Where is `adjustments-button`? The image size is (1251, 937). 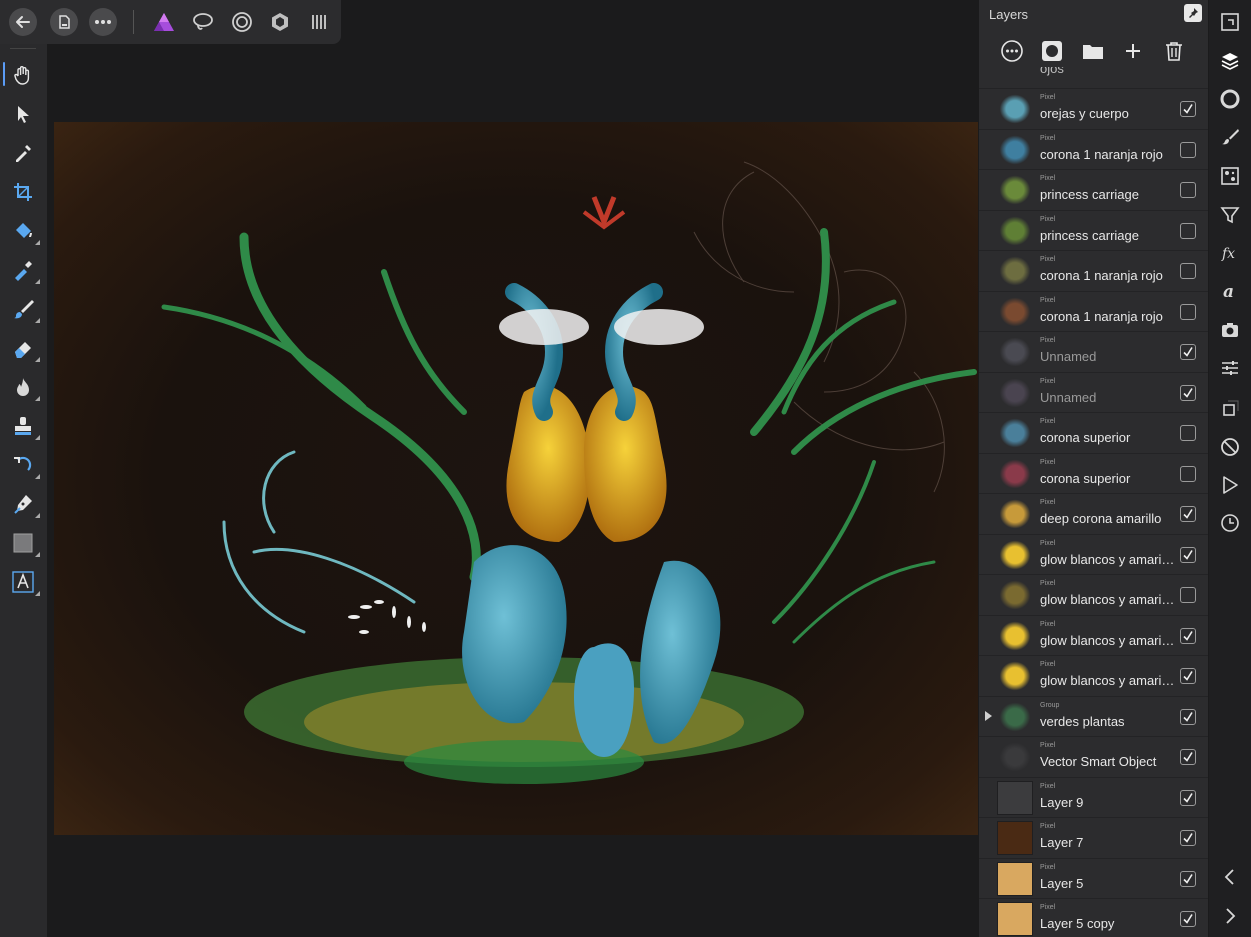
adjustments-button is located at coordinates (1230, 368).